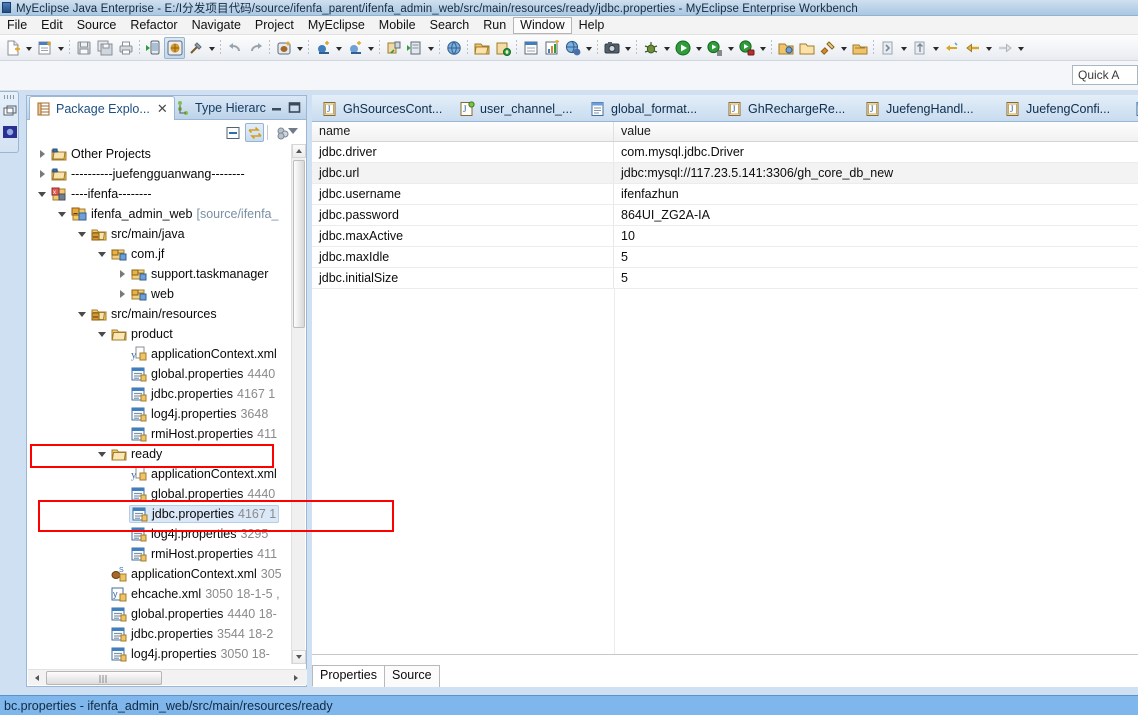  I want to click on toolbar-search-button, so click(827, 48).